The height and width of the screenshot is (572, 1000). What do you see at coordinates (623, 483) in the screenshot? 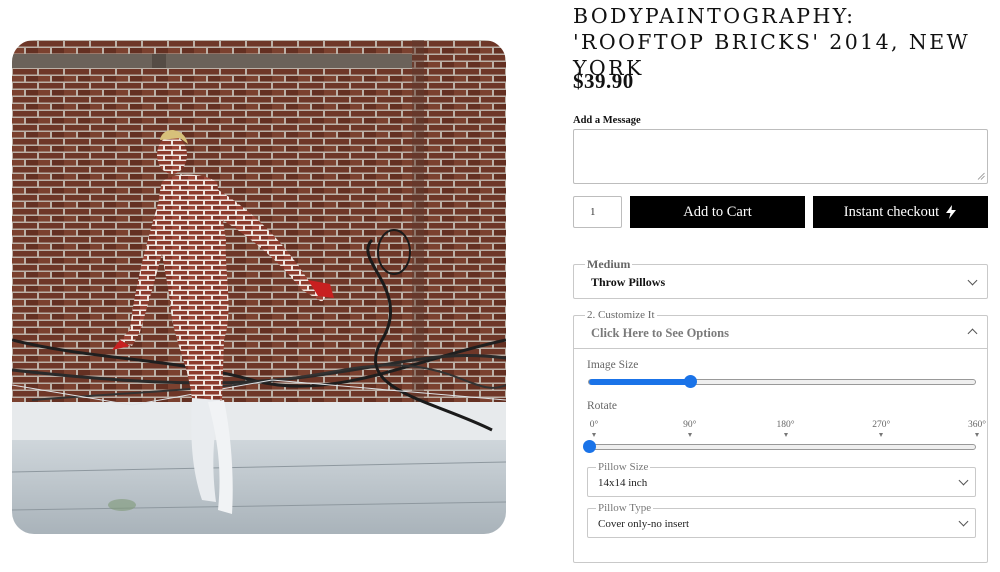
I see `pillow-size-selected-value: 14x14 inch` at bounding box center [623, 483].